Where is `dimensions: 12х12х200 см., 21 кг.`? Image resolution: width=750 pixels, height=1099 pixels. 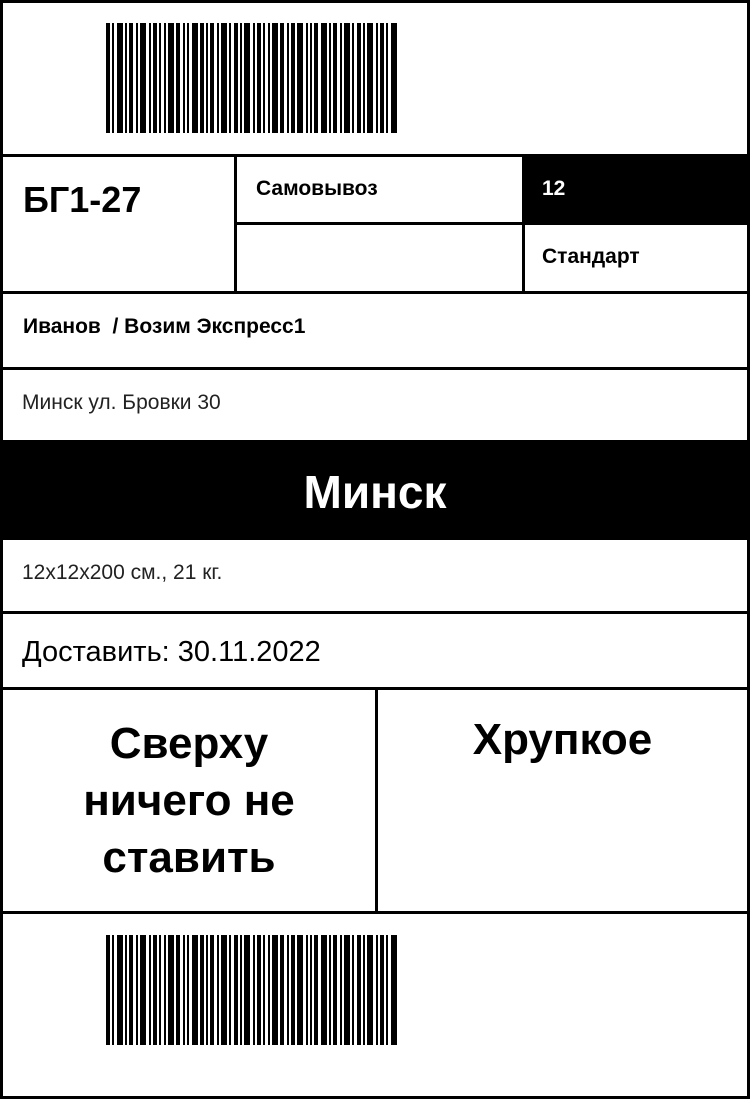 dimensions: 12х12х200 см., 21 кг. is located at coordinates (122, 572).